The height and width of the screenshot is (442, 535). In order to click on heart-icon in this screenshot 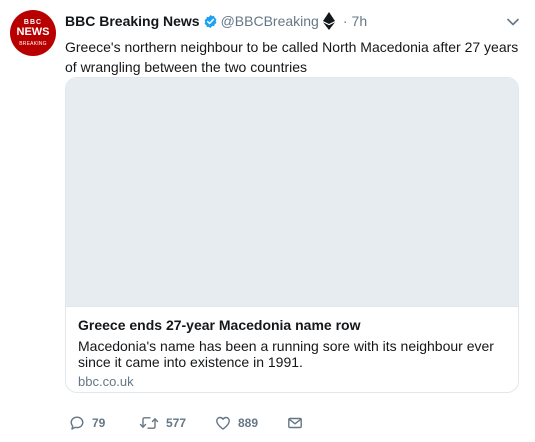, I will do `click(223, 423)`.